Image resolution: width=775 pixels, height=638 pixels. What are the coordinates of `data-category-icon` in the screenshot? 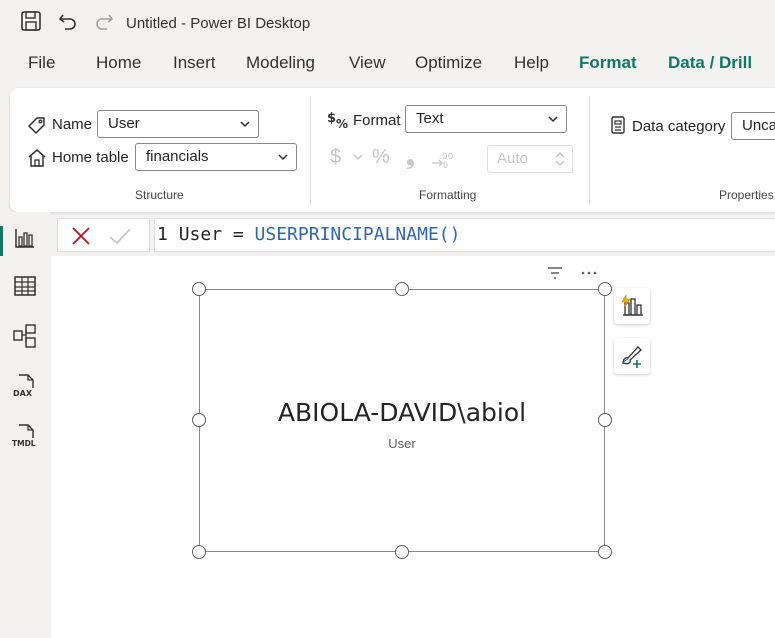 It's located at (618, 125).